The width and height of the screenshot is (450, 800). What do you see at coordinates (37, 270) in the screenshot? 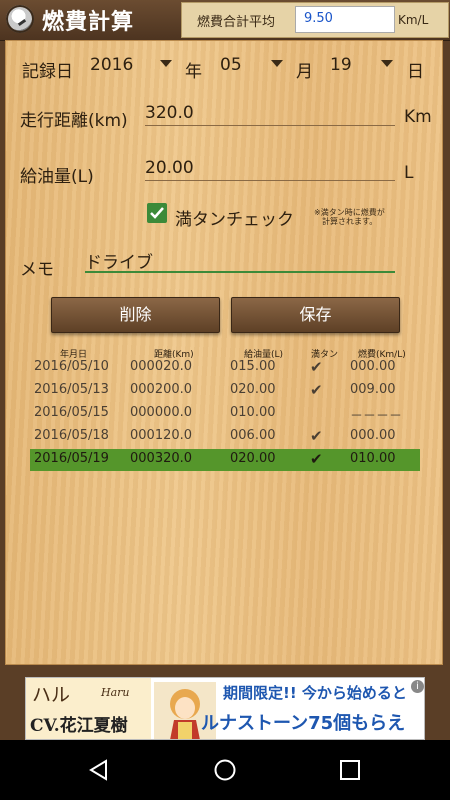
I see `memo-label: メモ` at bounding box center [37, 270].